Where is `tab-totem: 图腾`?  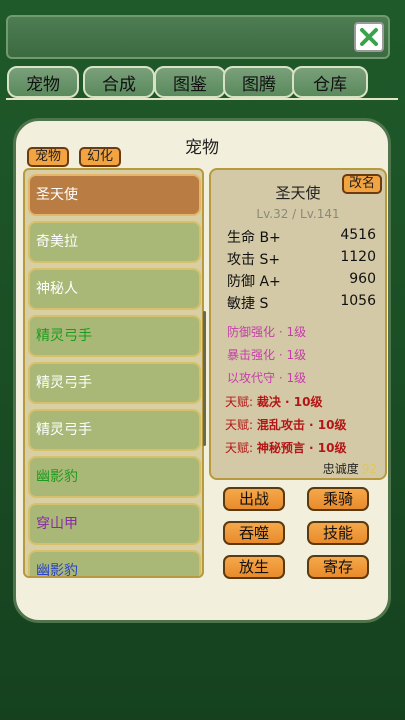
tab-totem: 图腾 is located at coordinates (259, 82).